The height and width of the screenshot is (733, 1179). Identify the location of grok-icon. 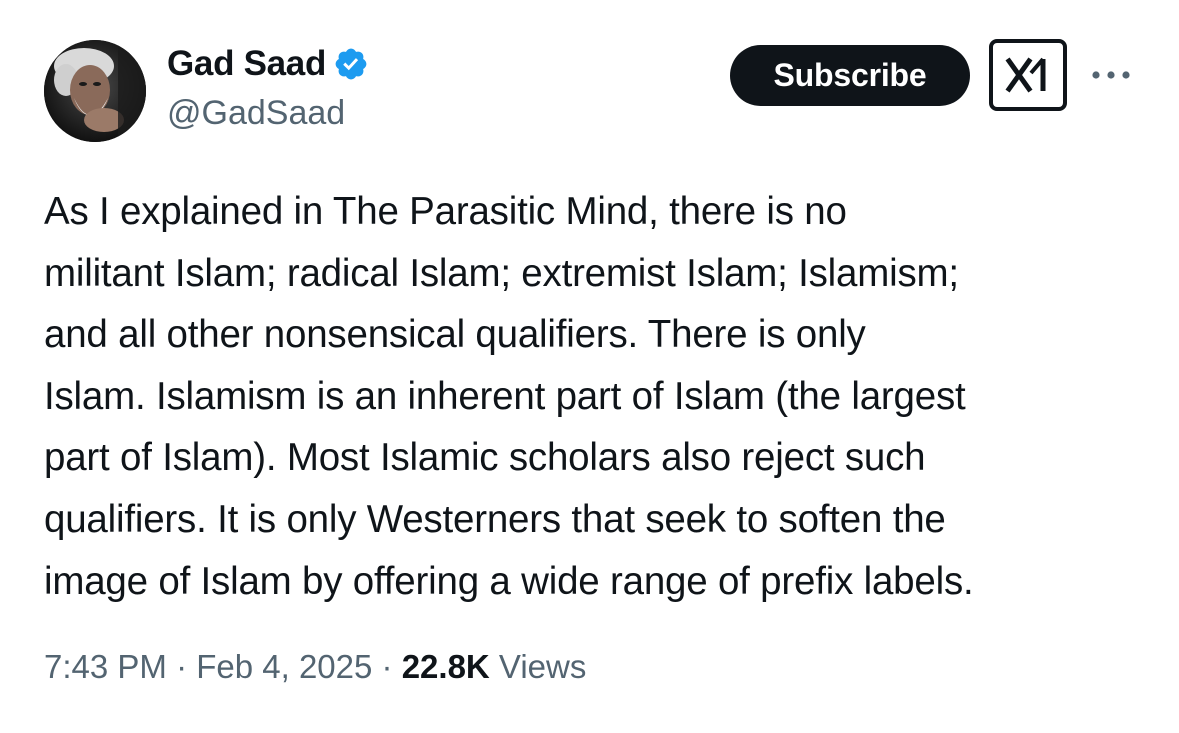
(1025, 75).